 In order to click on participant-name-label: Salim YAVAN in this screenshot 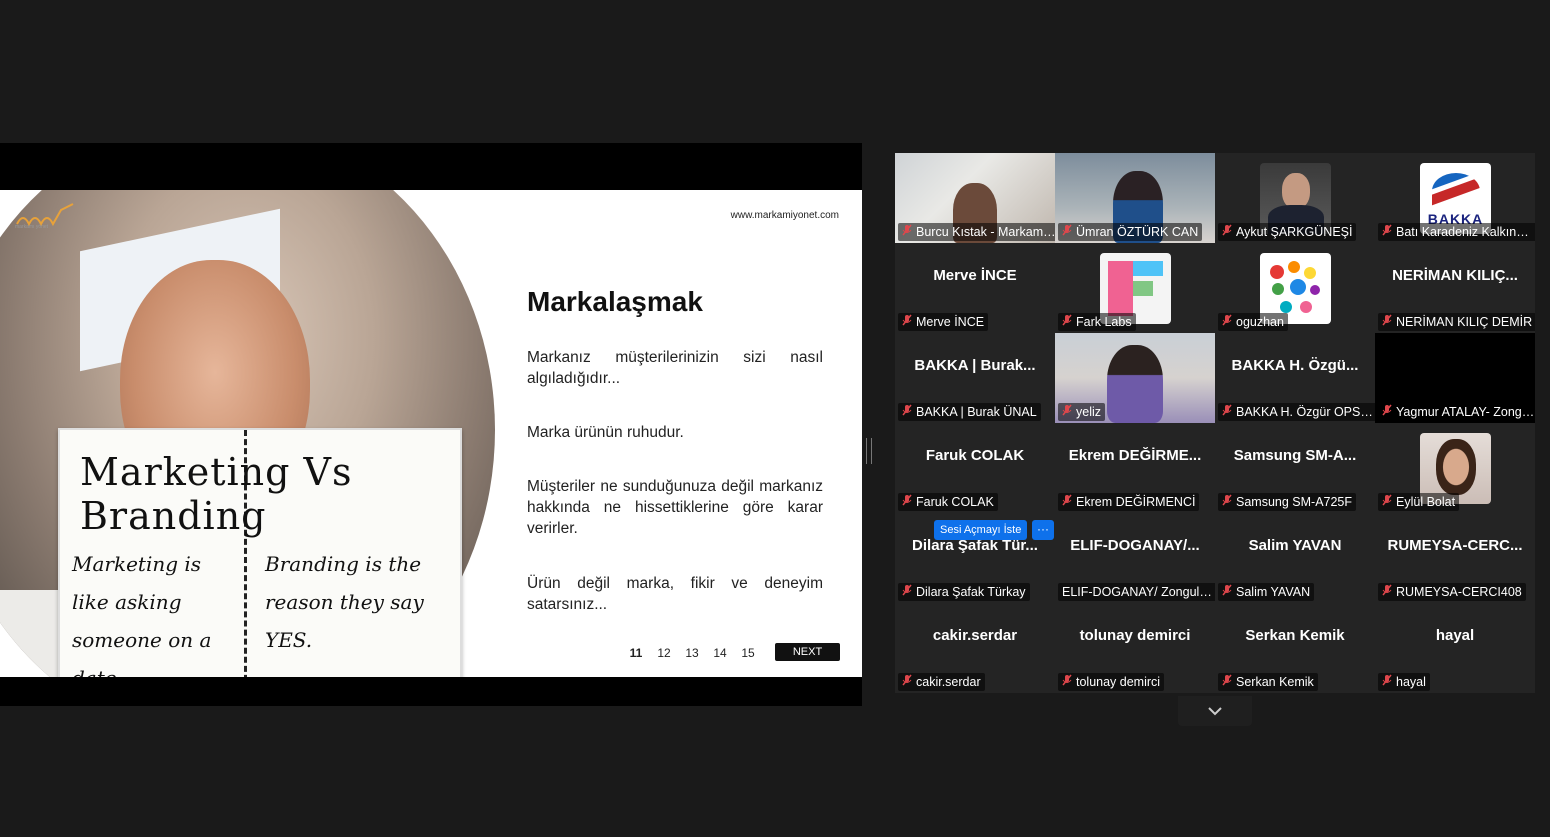, I will do `click(1266, 592)`.